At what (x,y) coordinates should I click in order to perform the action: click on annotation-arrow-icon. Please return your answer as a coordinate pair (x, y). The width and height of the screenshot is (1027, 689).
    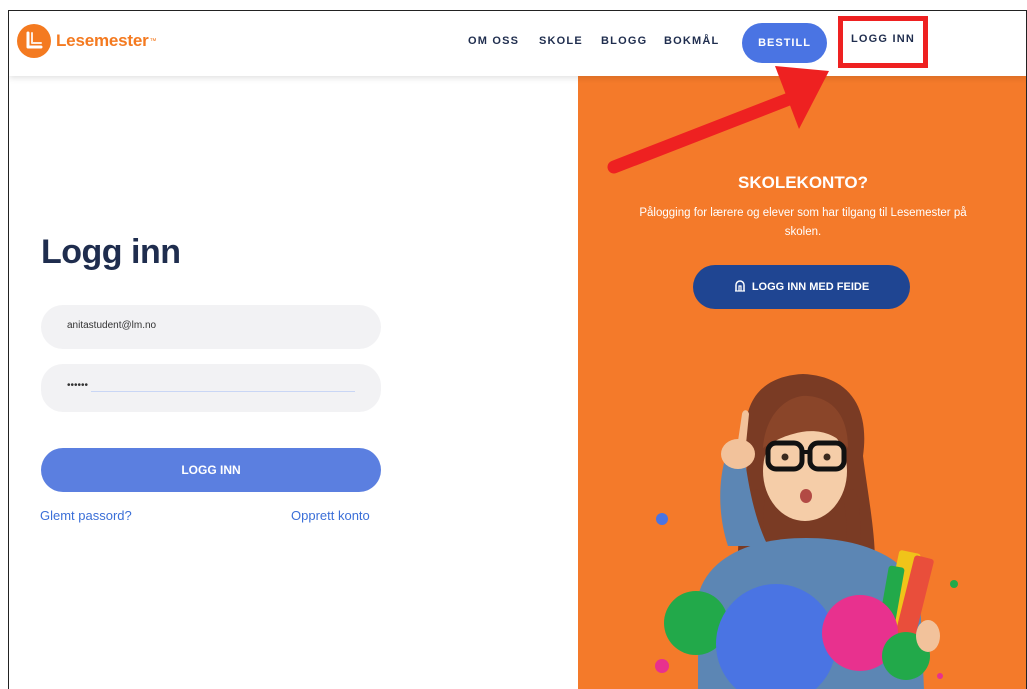
    Looking at the image, I should click on (718, 120).